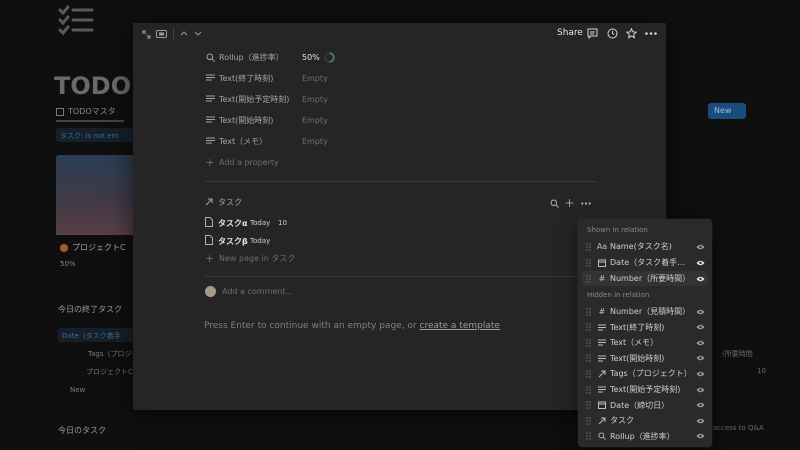 The width and height of the screenshot is (800, 450). Describe the element at coordinates (645, 311) in the screenshot. I see `menu-item-hidden-property: # Number（見積時間）` at that location.